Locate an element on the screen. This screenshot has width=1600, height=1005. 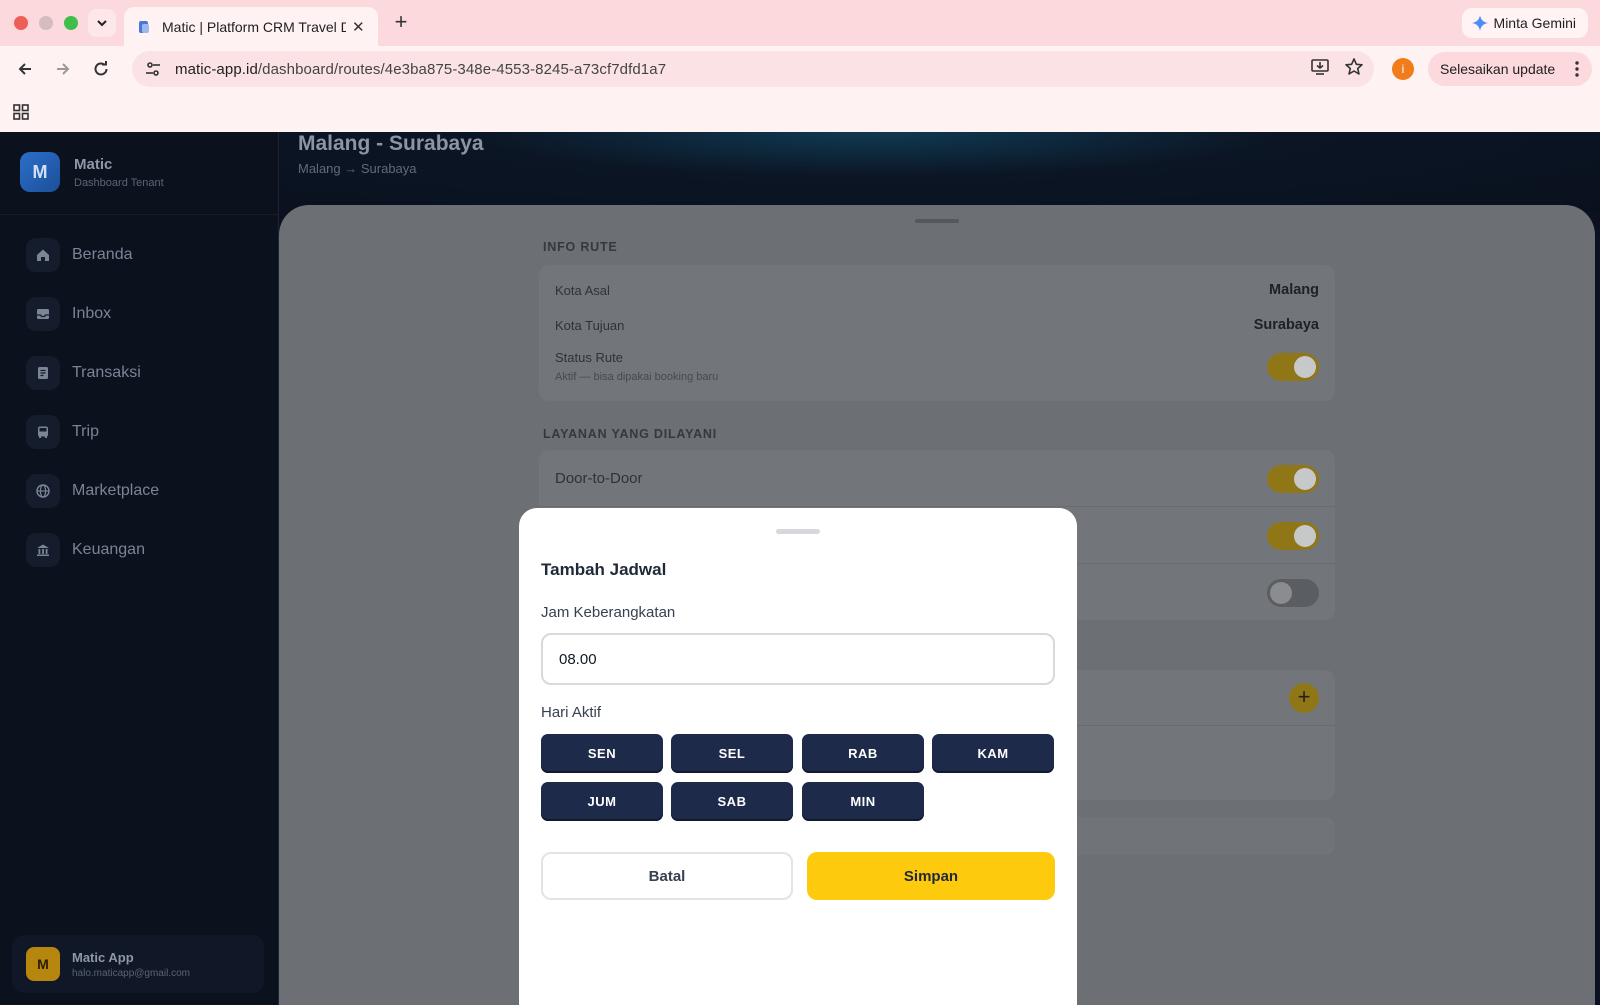
tab-search-button is located at coordinates (102, 23).